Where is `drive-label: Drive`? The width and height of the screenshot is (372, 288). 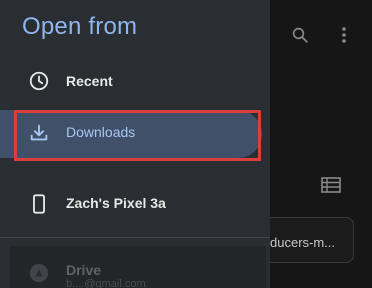
drive-label: Drive is located at coordinates (84, 270).